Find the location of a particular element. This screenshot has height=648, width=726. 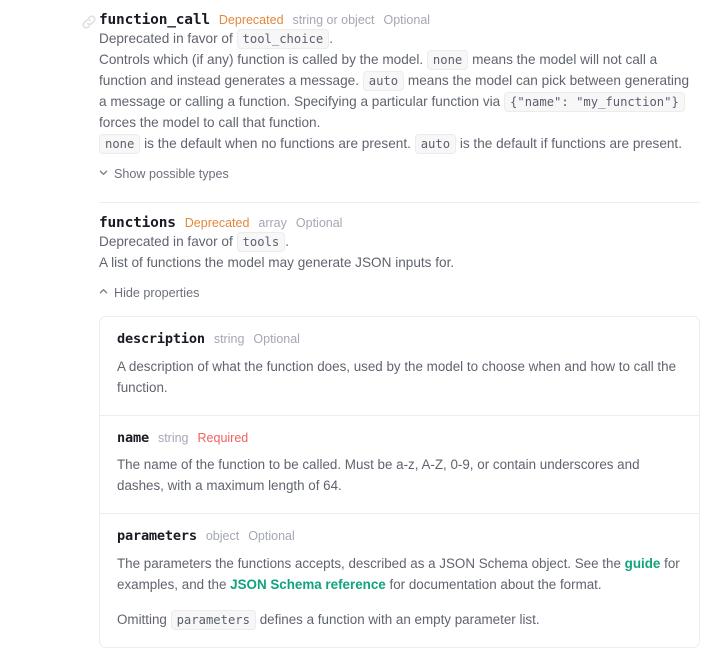

field-type: string or object is located at coordinates (333, 20).